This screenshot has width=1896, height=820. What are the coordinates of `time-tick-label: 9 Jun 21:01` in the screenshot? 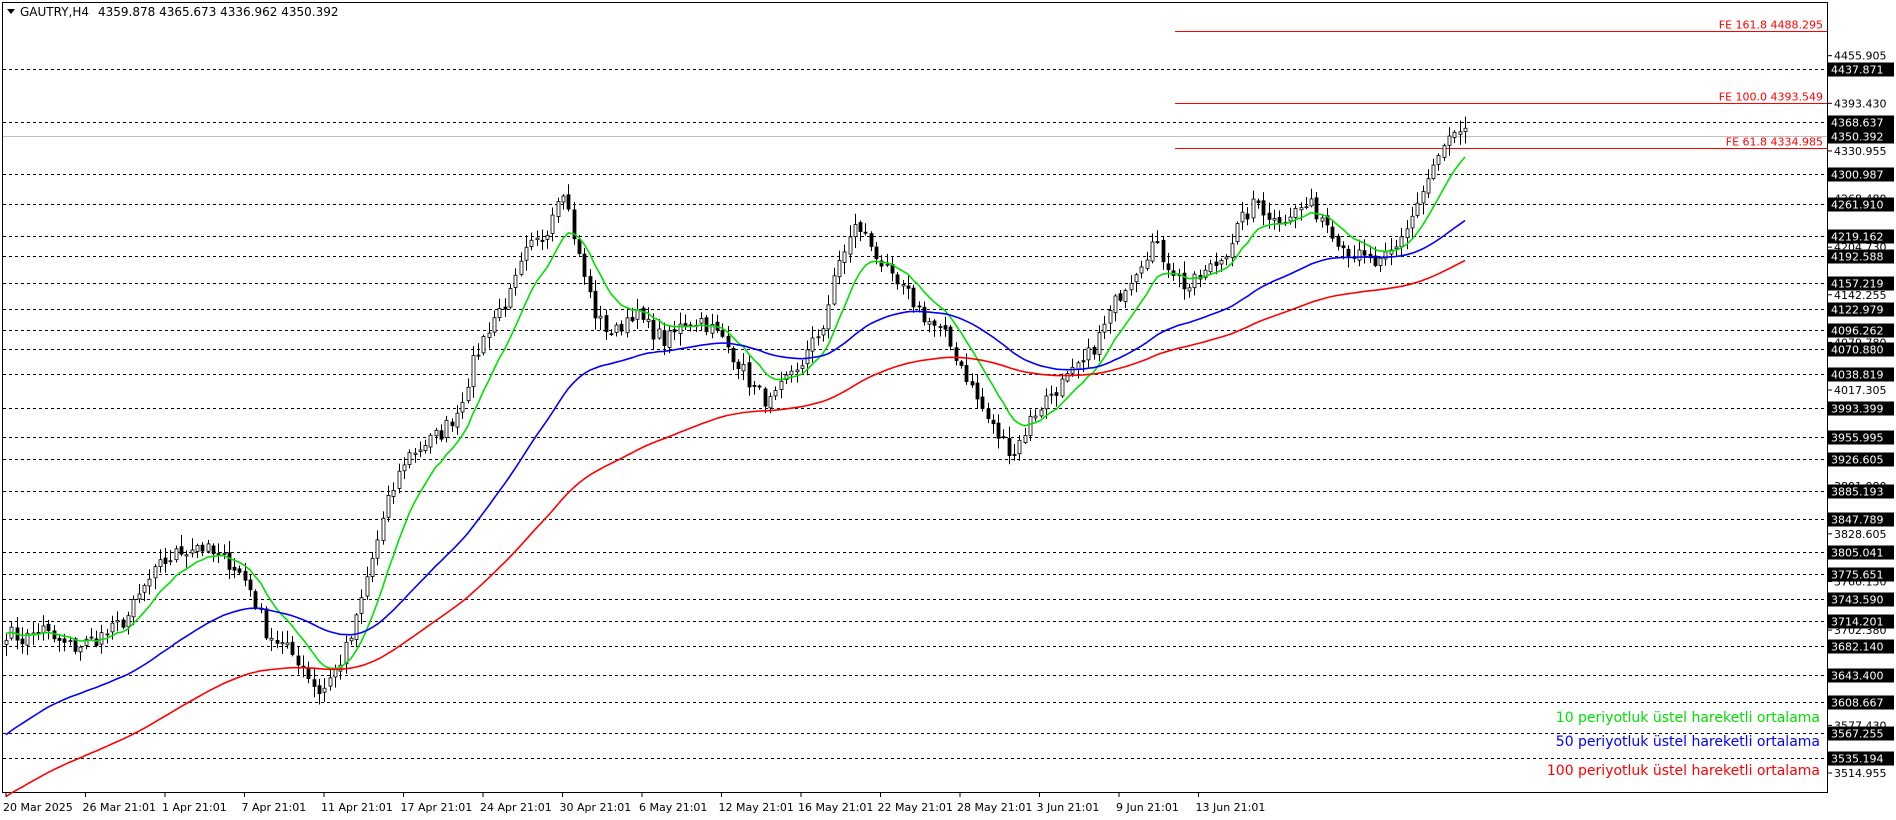 It's located at (1147, 807).